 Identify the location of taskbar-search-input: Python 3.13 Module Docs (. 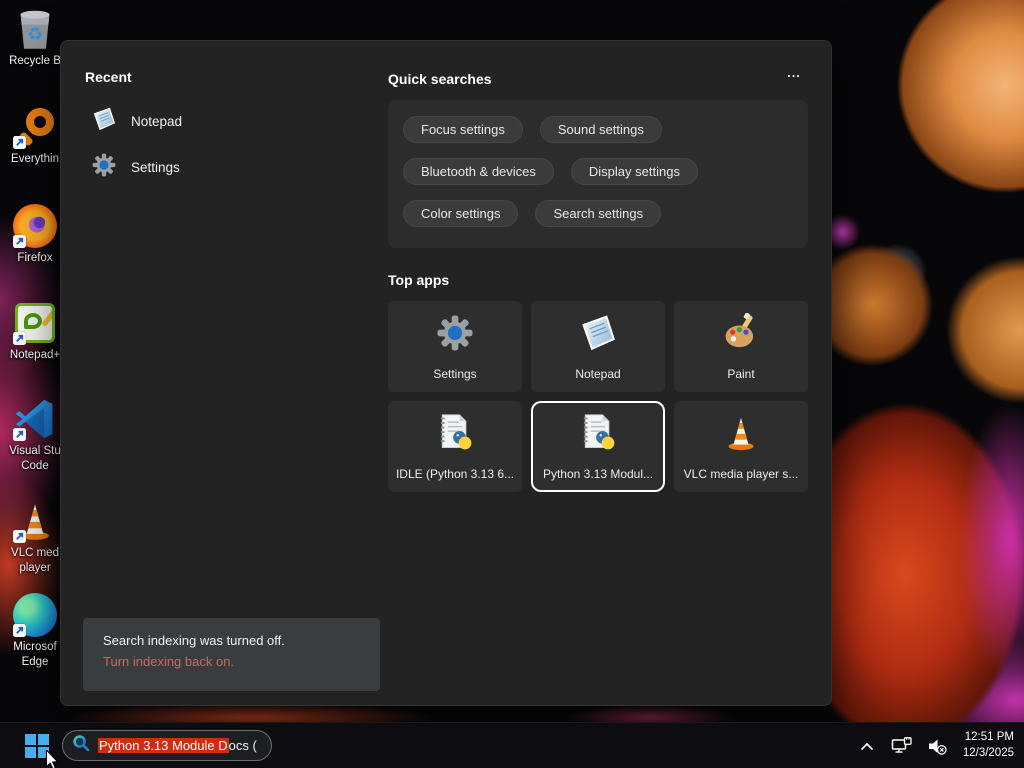
(167, 745).